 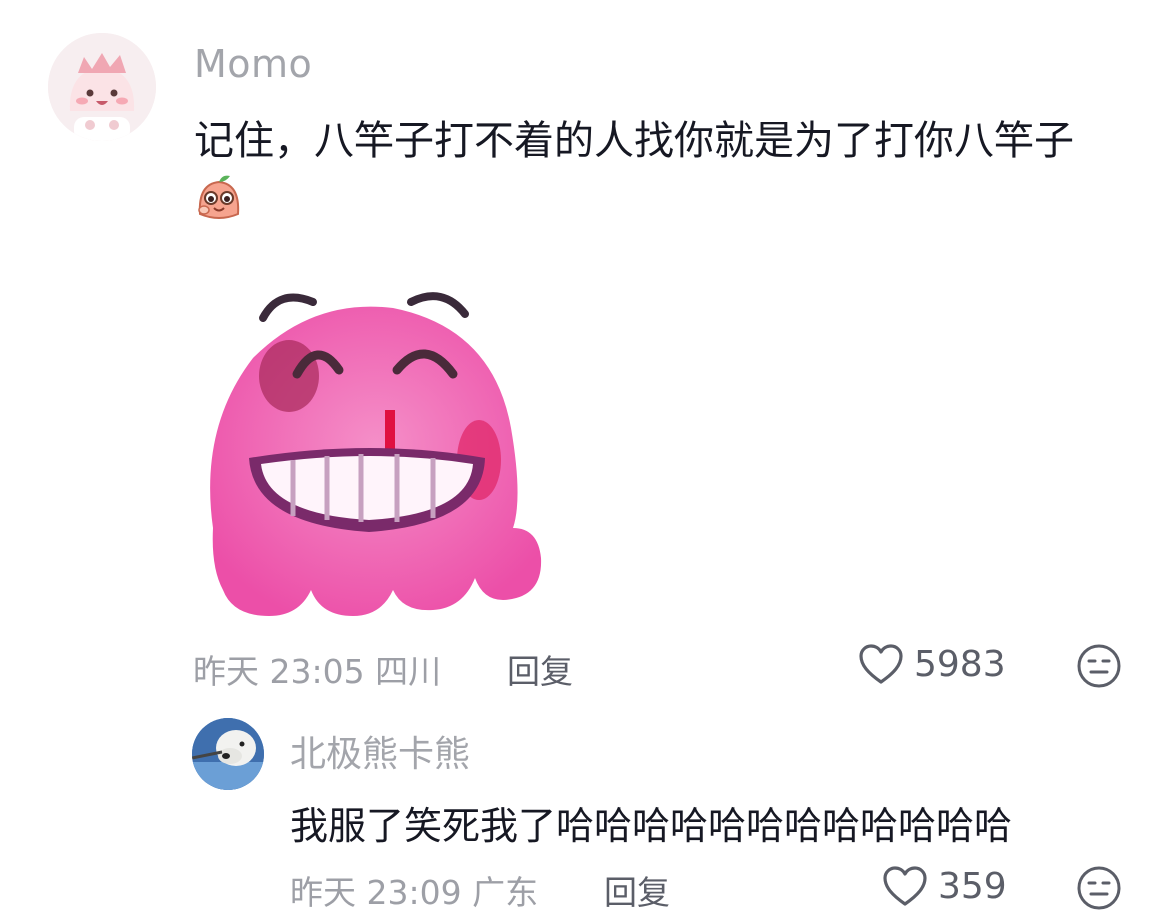 What do you see at coordinates (960, 664) in the screenshot?
I see `like-count: 5983` at bounding box center [960, 664].